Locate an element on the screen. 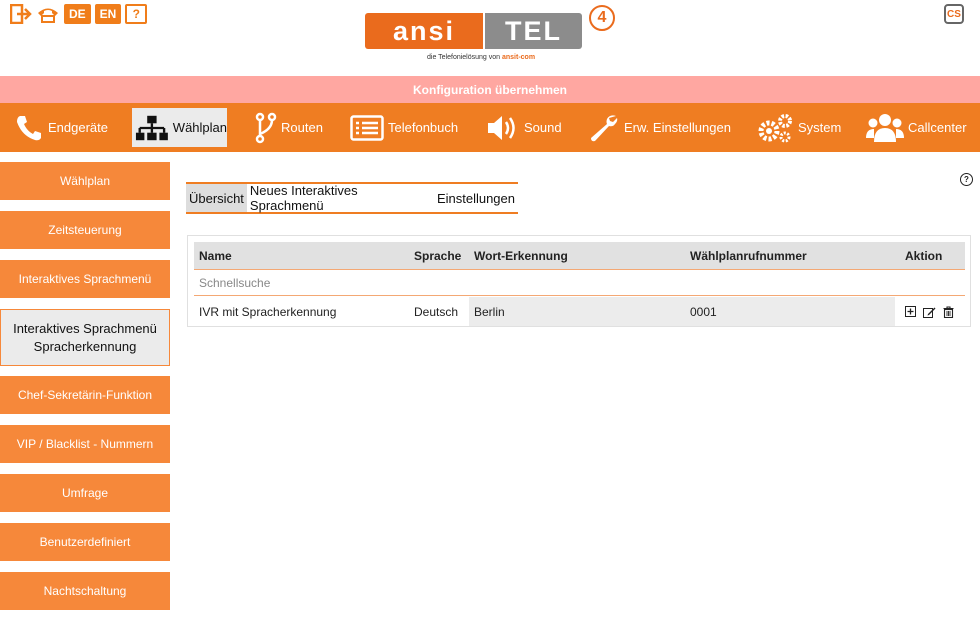  wrench-icon is located at coordinates (604, 127).